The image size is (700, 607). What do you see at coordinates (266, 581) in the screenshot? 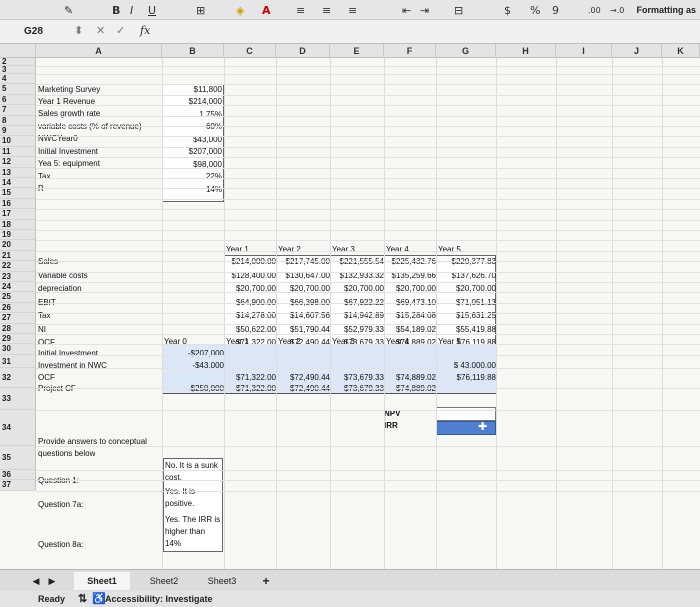
I see `add-sheet-button: +` at bounding box center [266, 581].